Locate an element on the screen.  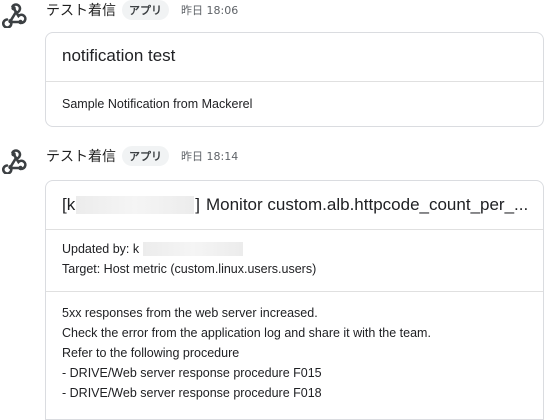
title-prefix: [k is located at coordinates (69, 204).